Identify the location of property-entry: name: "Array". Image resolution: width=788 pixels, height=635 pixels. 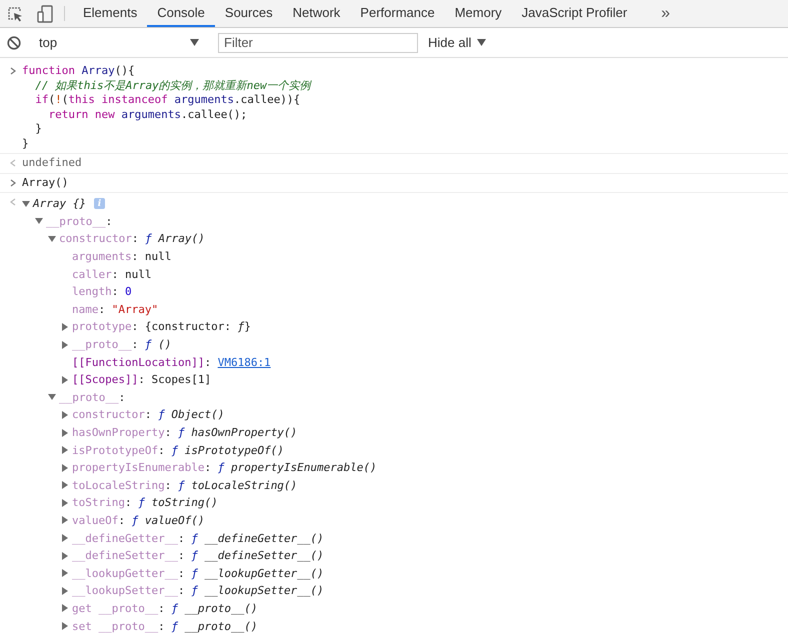
(115, 309).